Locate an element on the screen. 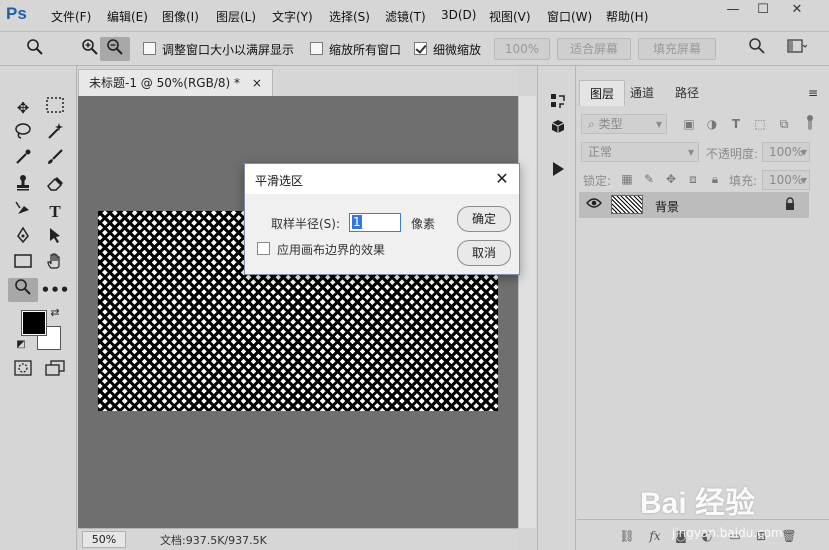  zoom-level-field: 50% is located at coordinates (104, 539).